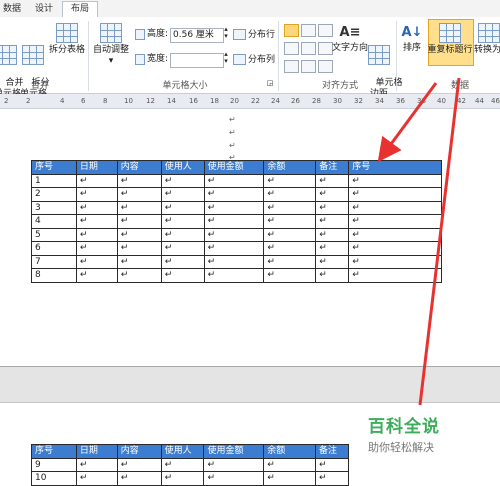  Describe the element at coordinates (404, 427) in the screenshot. I see `watermark-title: 百科全说` at that location.